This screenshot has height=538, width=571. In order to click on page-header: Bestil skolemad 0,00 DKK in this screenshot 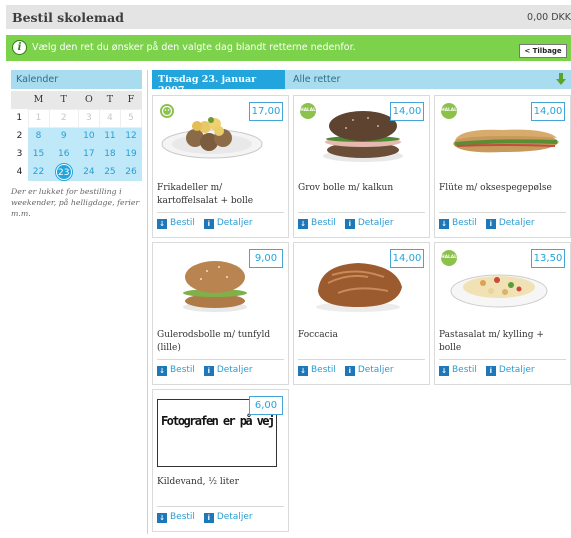, I will do `click(288, 17)`.